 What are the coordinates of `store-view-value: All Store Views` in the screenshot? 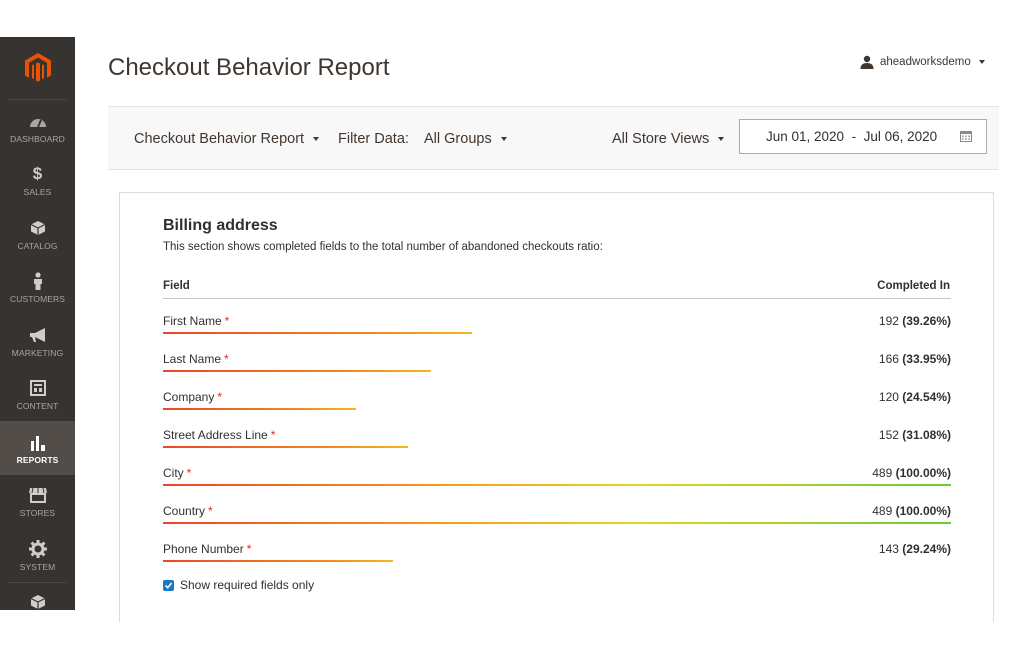 It's located at (661, 139).